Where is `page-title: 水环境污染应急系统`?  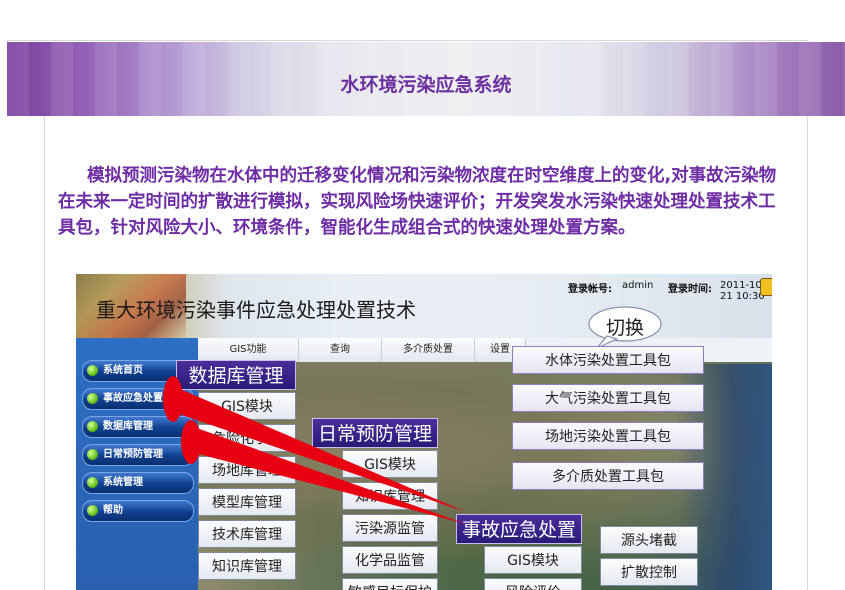
page-title: 水环境污染应急系统 is located at coordinates (426, 85).